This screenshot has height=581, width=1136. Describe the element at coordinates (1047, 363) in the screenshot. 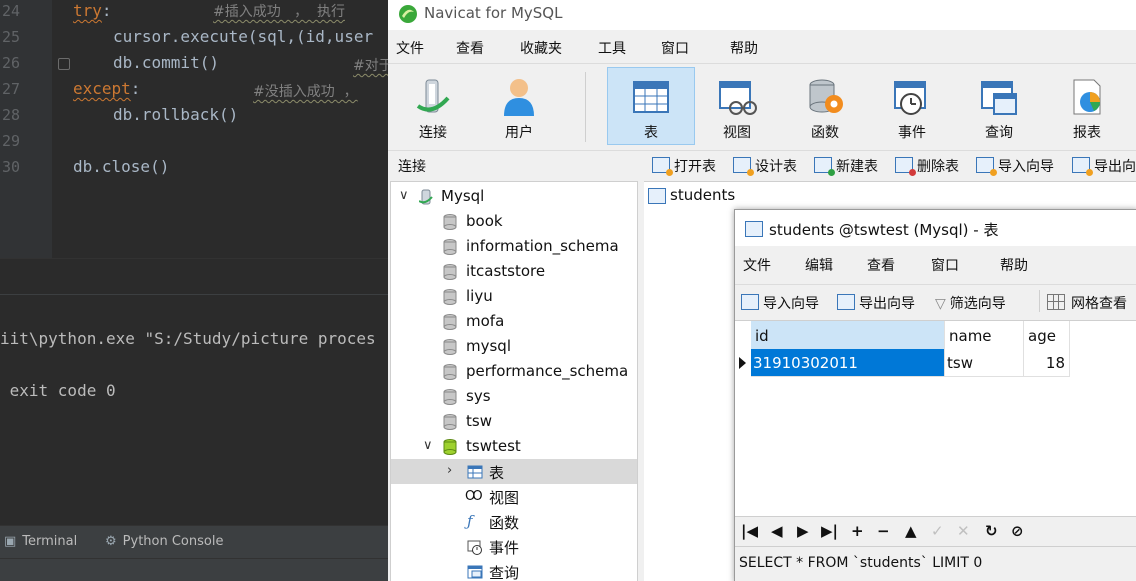

I see `cell-age: 18` at that location.